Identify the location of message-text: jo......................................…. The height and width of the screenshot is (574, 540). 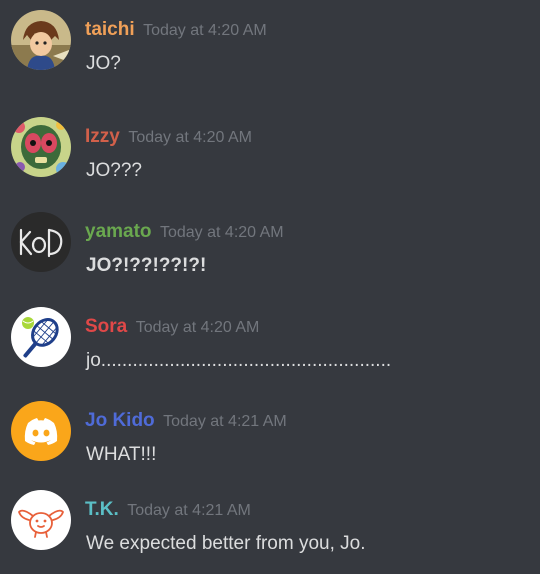
(239, 360).